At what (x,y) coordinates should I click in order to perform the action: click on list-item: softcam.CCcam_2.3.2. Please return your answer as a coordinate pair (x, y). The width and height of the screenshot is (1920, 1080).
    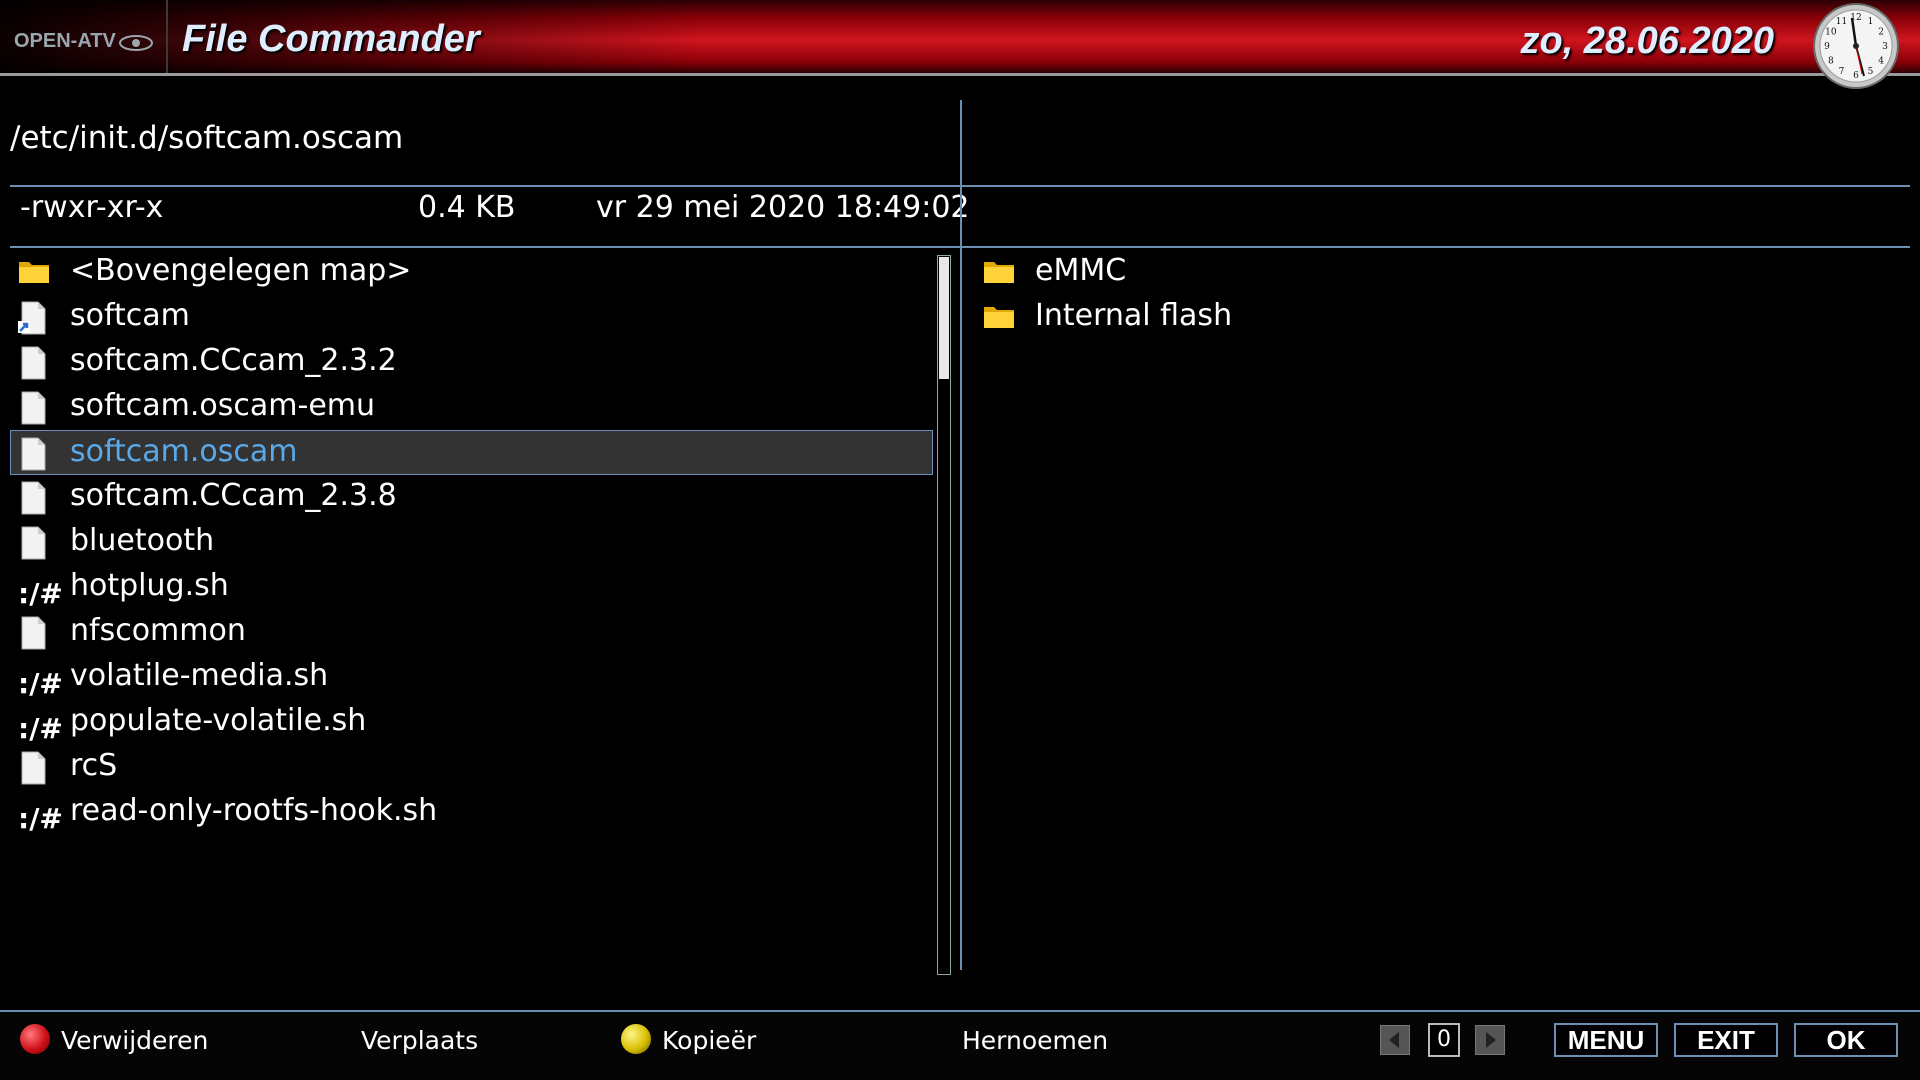
    Looking at the image, I should click on (471, 362).